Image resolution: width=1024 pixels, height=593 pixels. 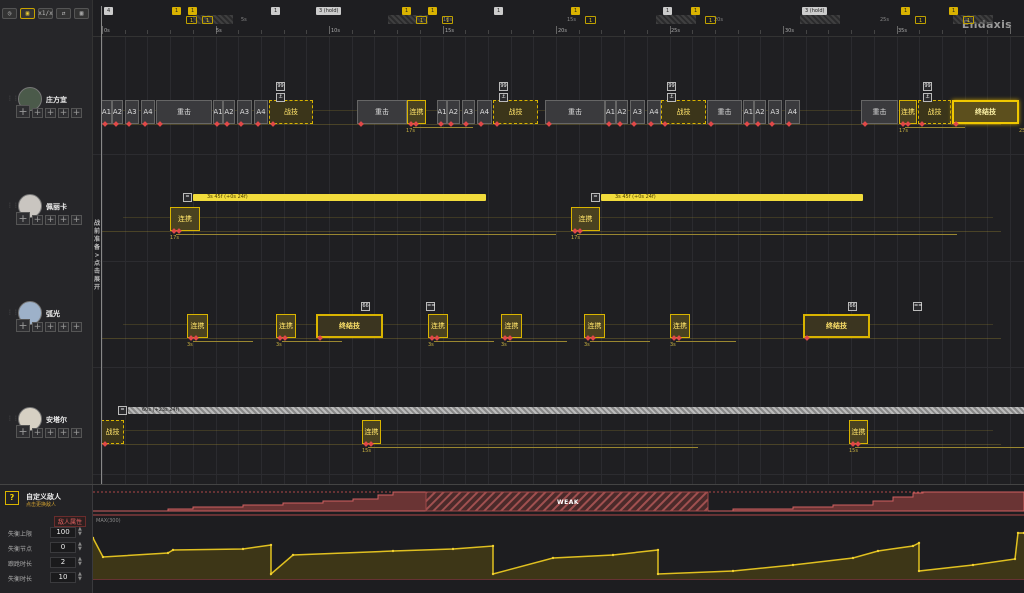 I want to click on character-row: ⋮⋮ 庄方宜 + + + + +, so click(x=46, y=118).